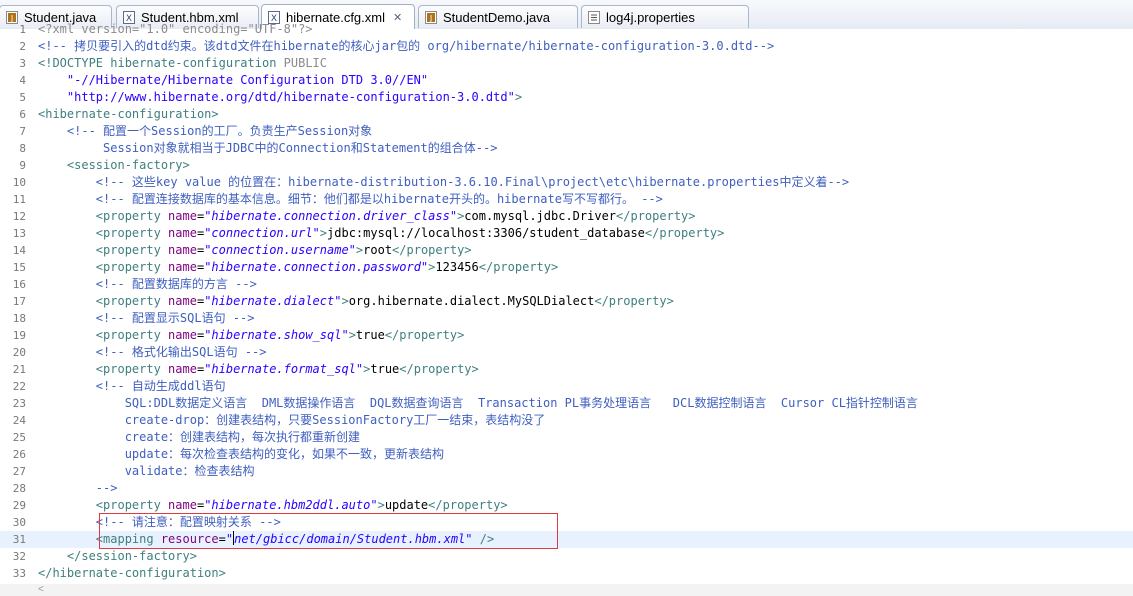  I want to click on code-line: 1 <?xml version="1.0" encoding="UTF-8"?>, so click(566, 29).